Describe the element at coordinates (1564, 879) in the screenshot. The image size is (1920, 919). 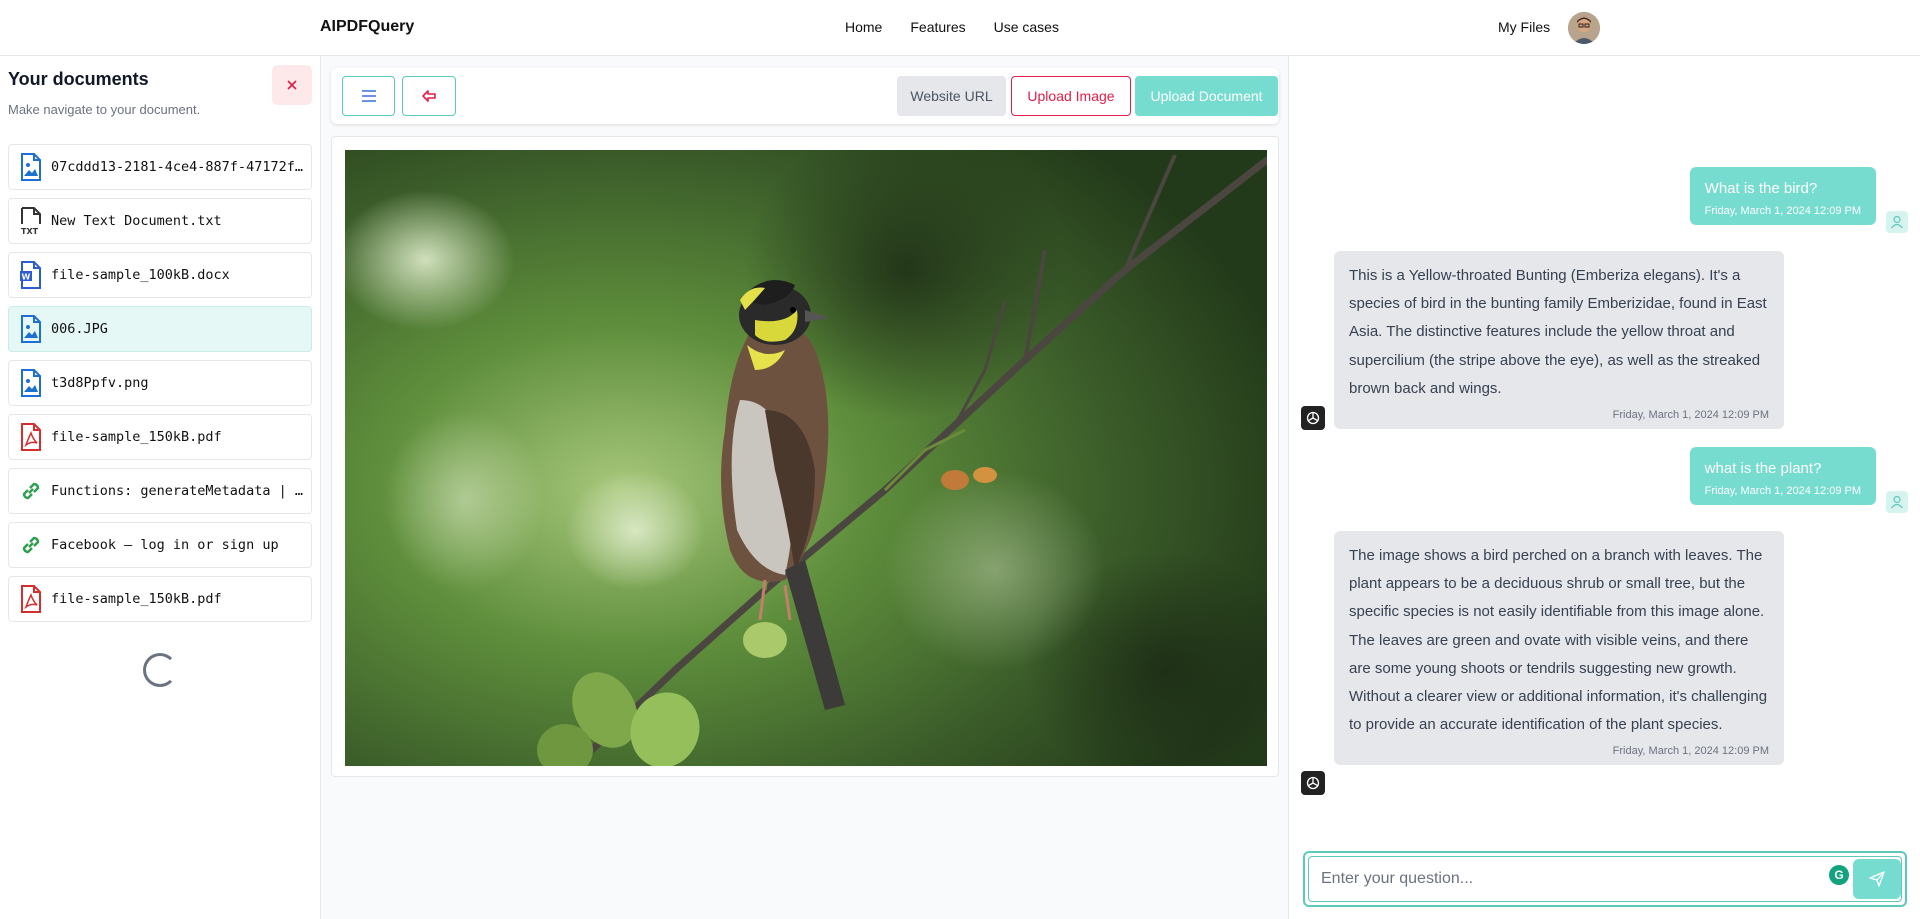
I see `question-input` at that location.